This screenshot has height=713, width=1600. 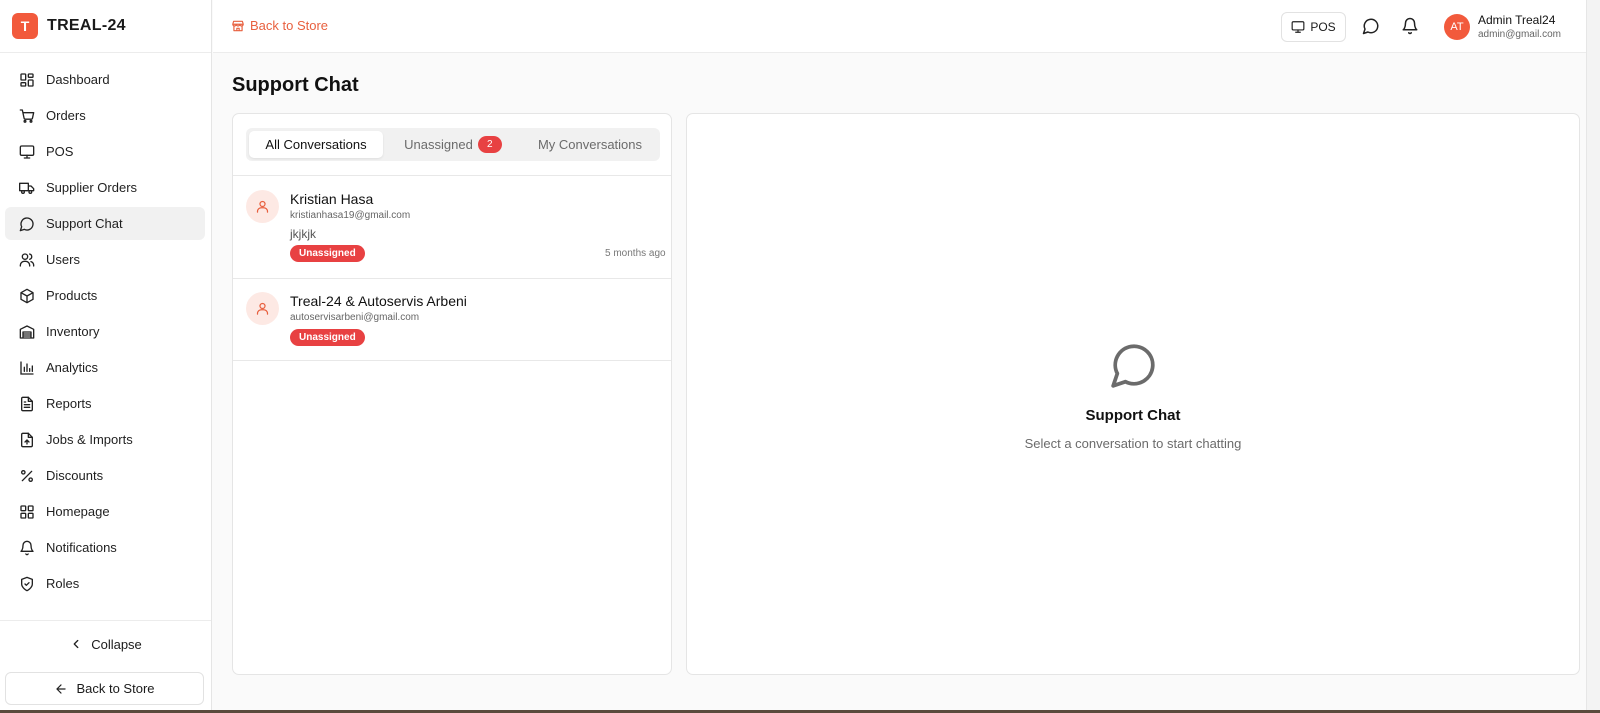 I want to click on sidebar-item-roles: Roles, so click(x=105, y=583).